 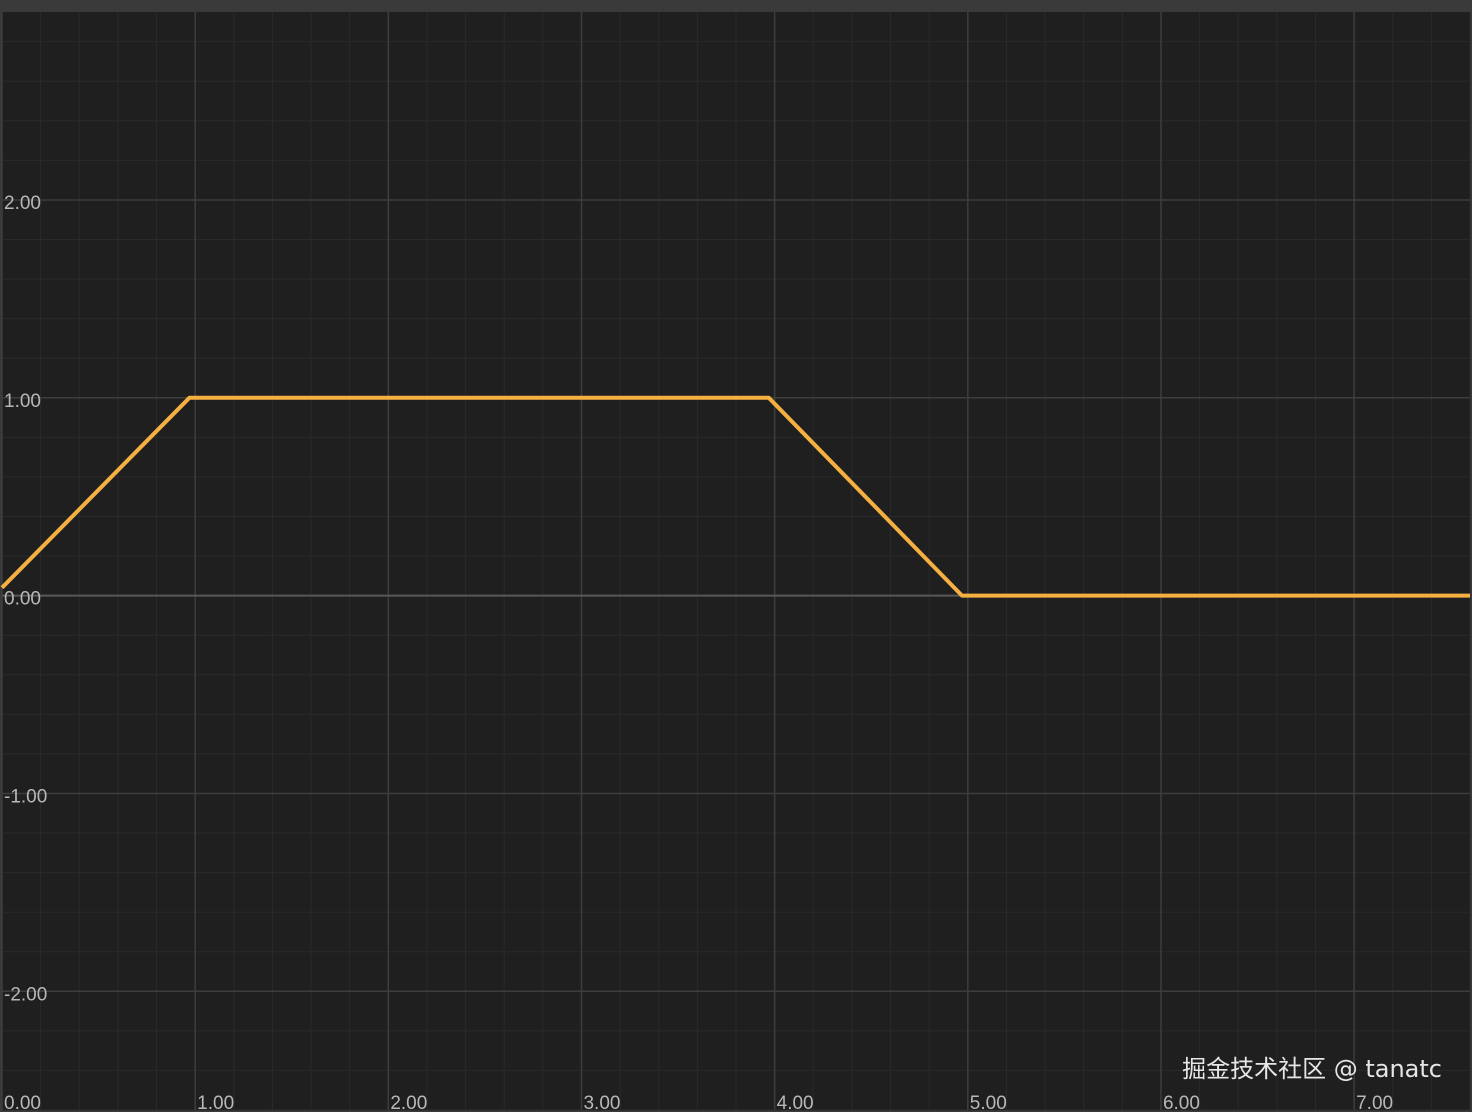 I want to click on x-tick-label: 3.00, so click(x=601, y=1102).